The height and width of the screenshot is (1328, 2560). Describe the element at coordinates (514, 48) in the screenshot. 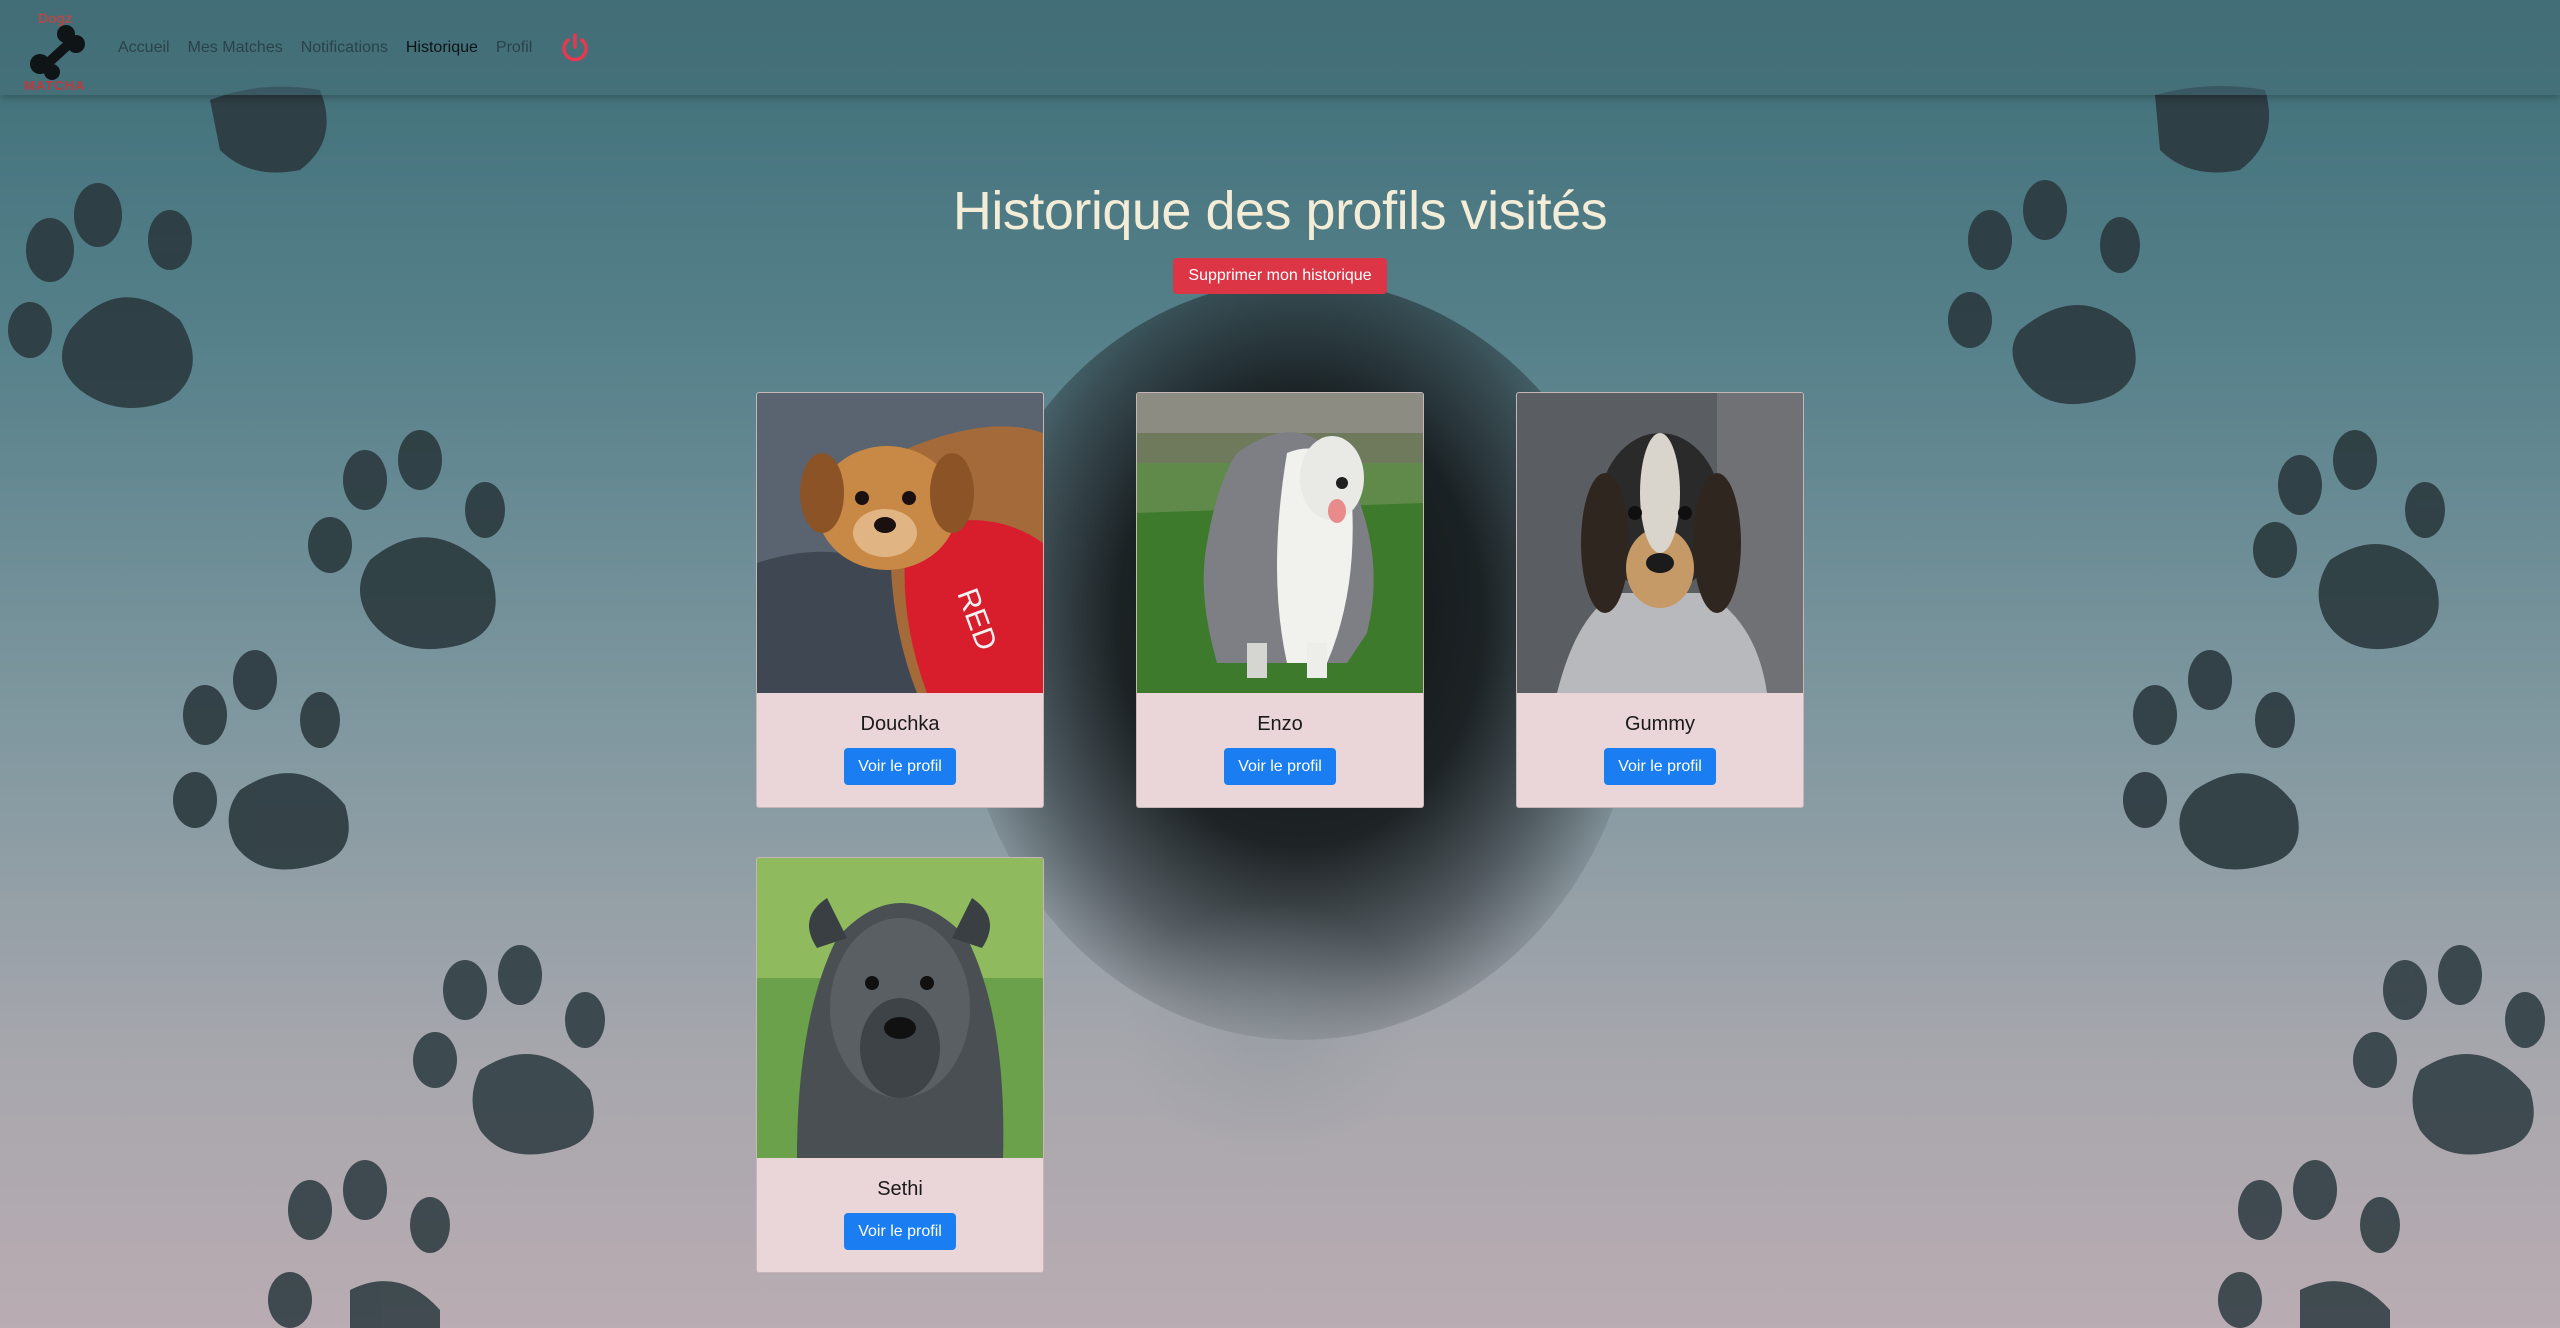

I see `nav-item-profil: Profil` at that location.